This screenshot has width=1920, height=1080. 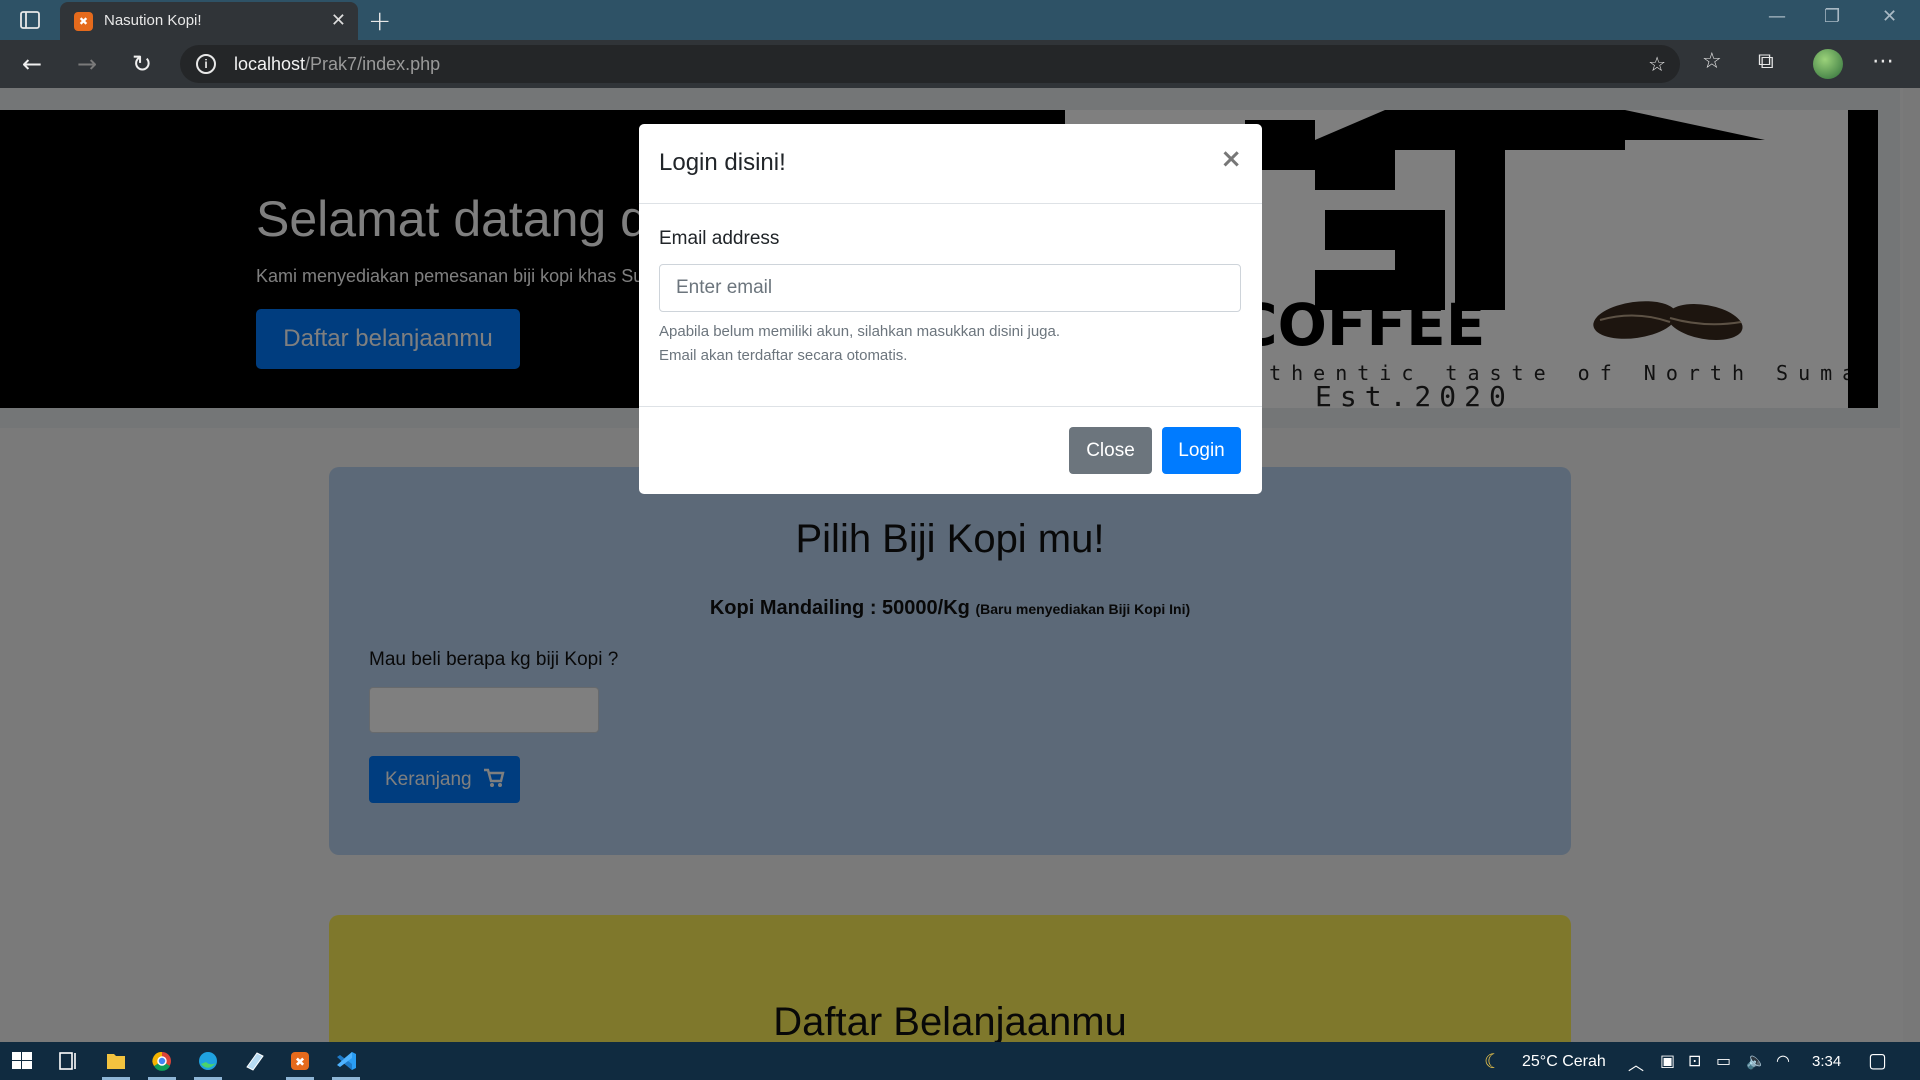 I want to click on restore-icon: ❐, so click(x=1832, y=16).